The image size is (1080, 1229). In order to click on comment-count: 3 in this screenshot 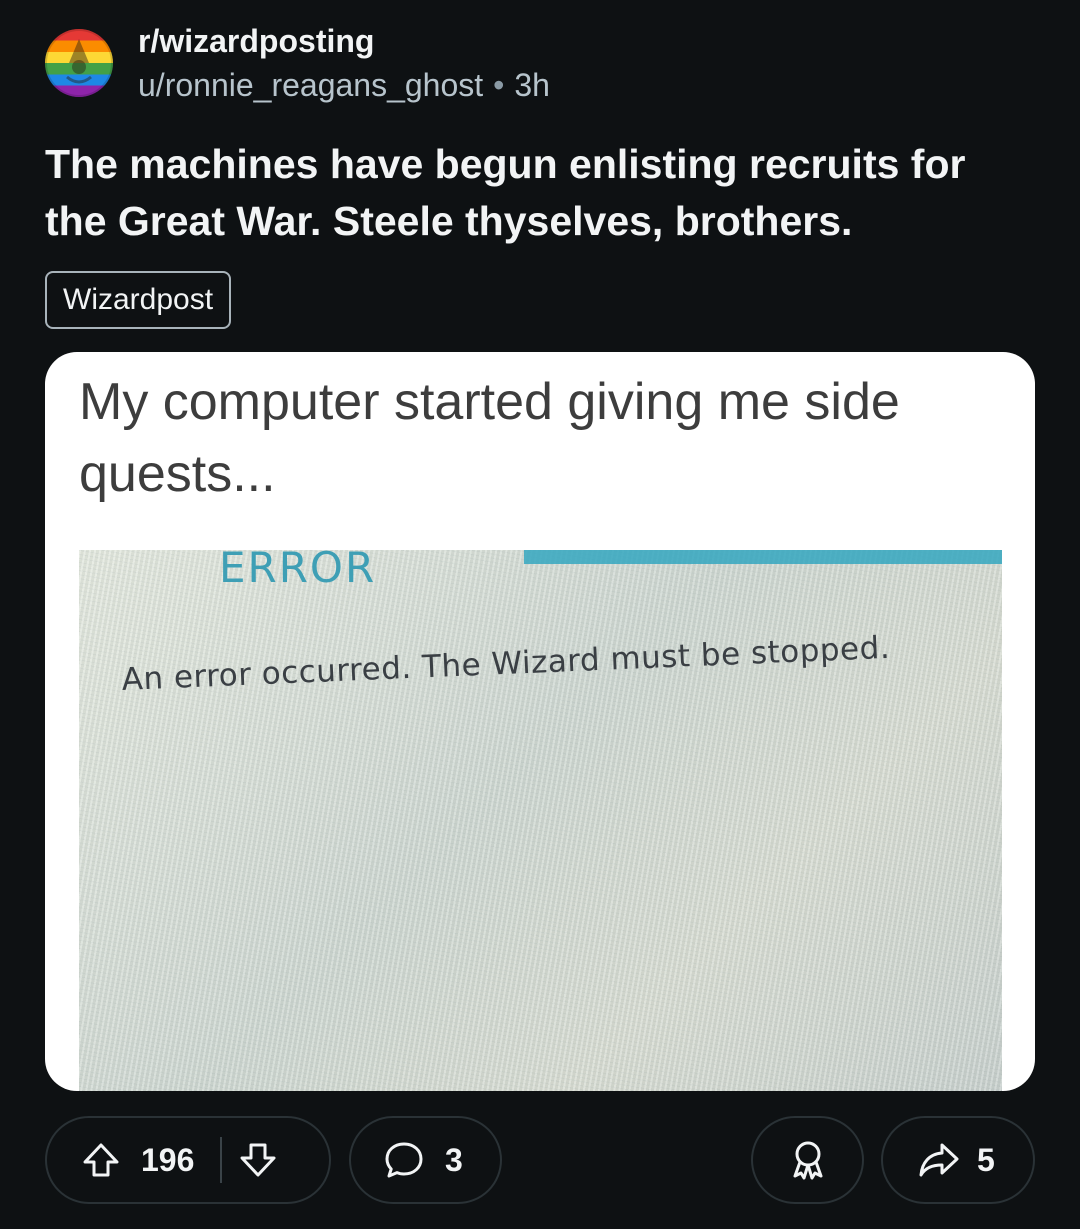, I will do `click(454, 1159)`.